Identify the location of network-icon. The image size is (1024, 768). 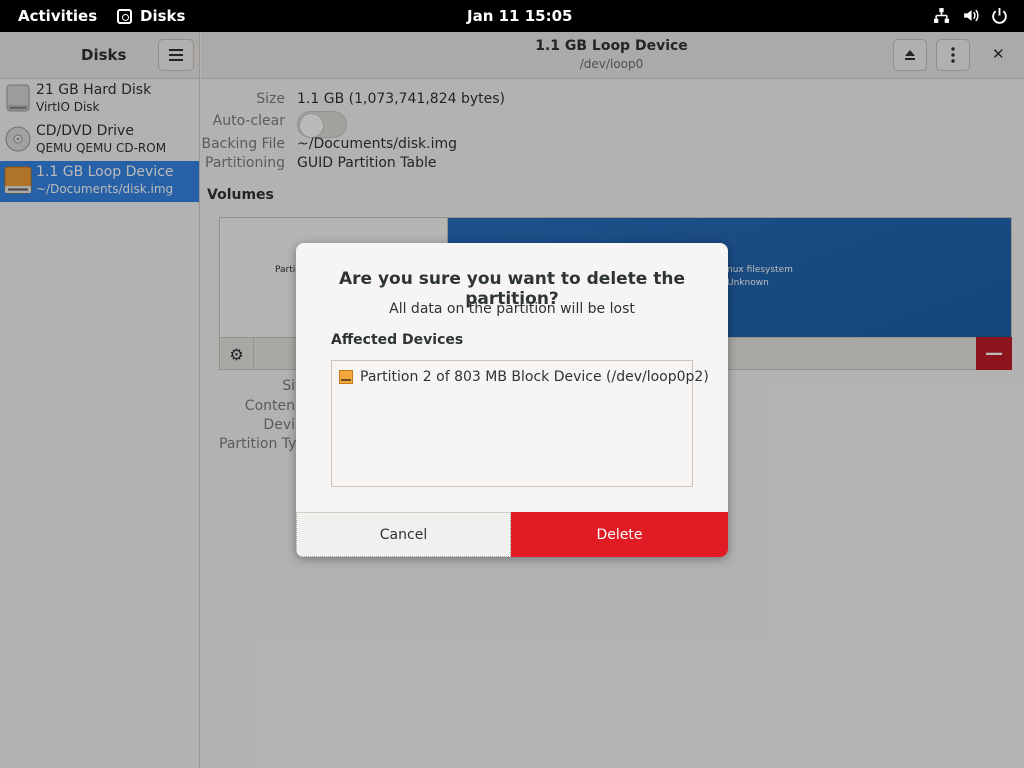
(941, 15).